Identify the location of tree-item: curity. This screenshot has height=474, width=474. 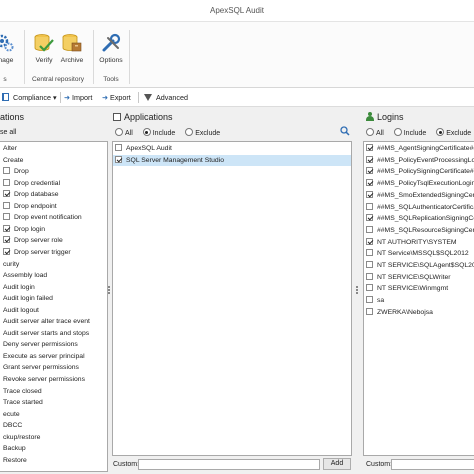
(53, 265).